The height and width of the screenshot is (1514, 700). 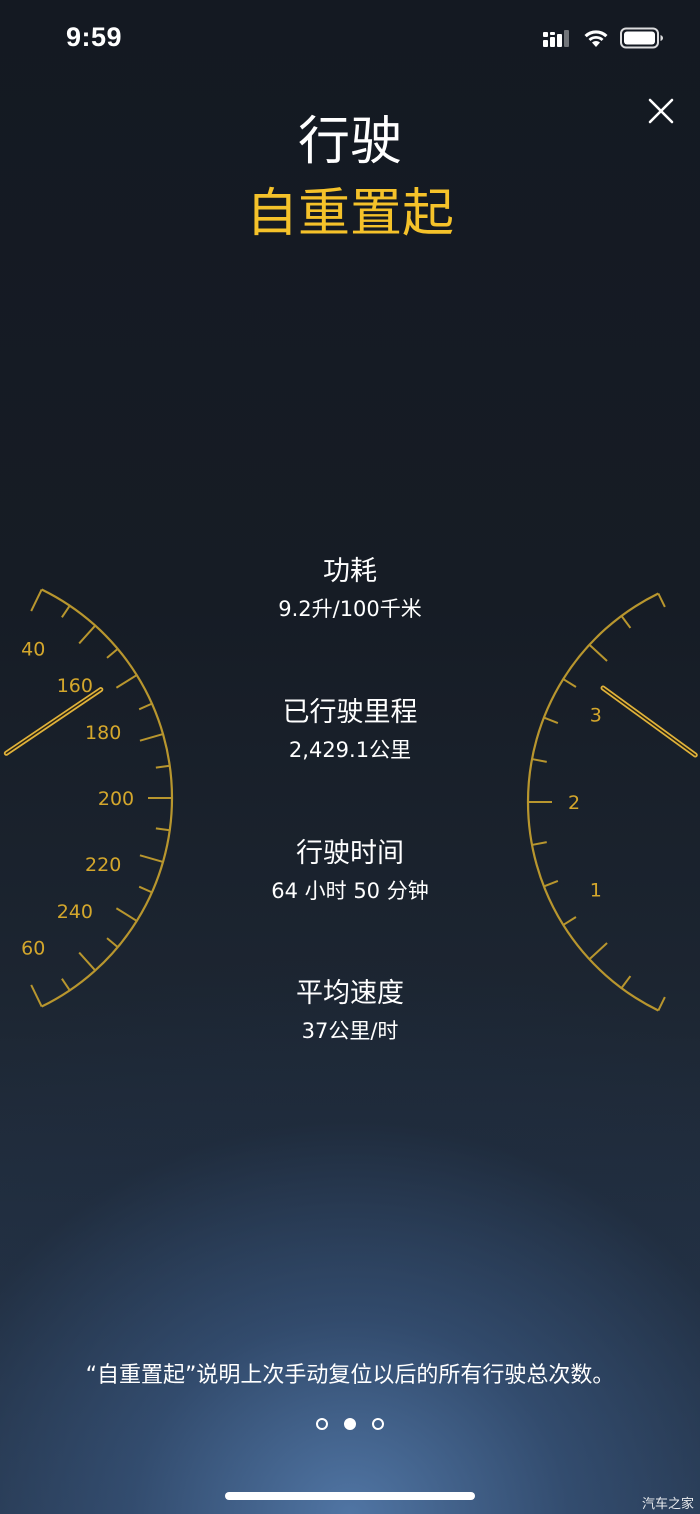 I want to click on tachometer-label: 1, so click(x=596, y=890).